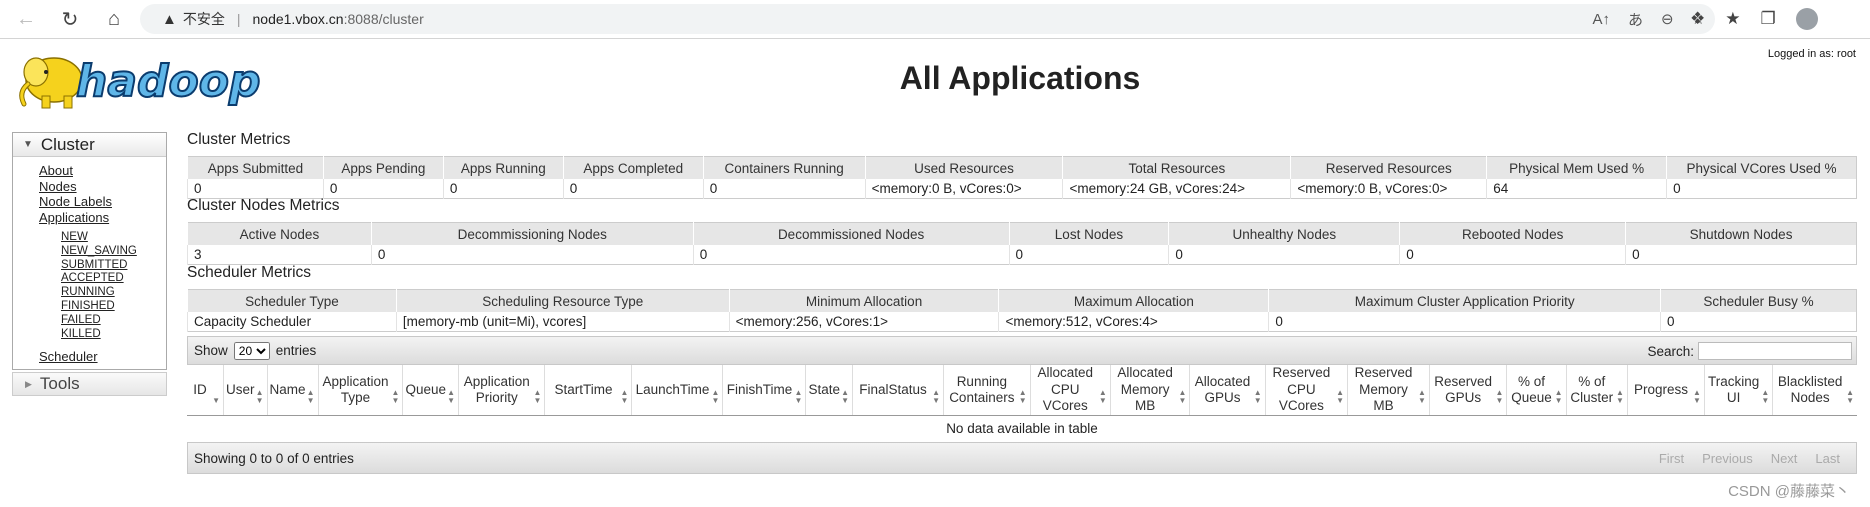 This screenshot has height=507, width=1870. Describe the element at coordinates (89, 384) in the screenshot. I see `sidebar-tools-header: ▶ Tools` at that location.